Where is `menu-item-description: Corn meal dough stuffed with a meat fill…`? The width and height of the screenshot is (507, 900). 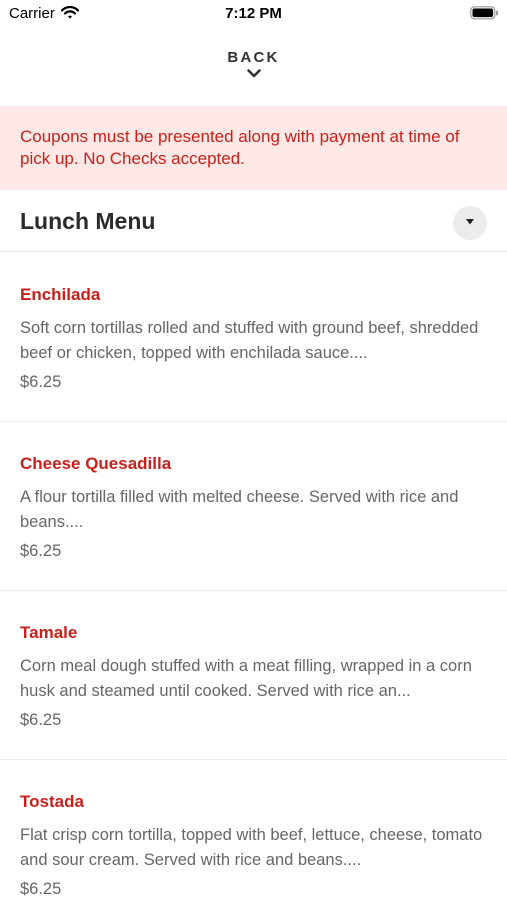
menu-item-description: Corn meal dough stuffed with a meat fill… is located at coordinates (246, 678).